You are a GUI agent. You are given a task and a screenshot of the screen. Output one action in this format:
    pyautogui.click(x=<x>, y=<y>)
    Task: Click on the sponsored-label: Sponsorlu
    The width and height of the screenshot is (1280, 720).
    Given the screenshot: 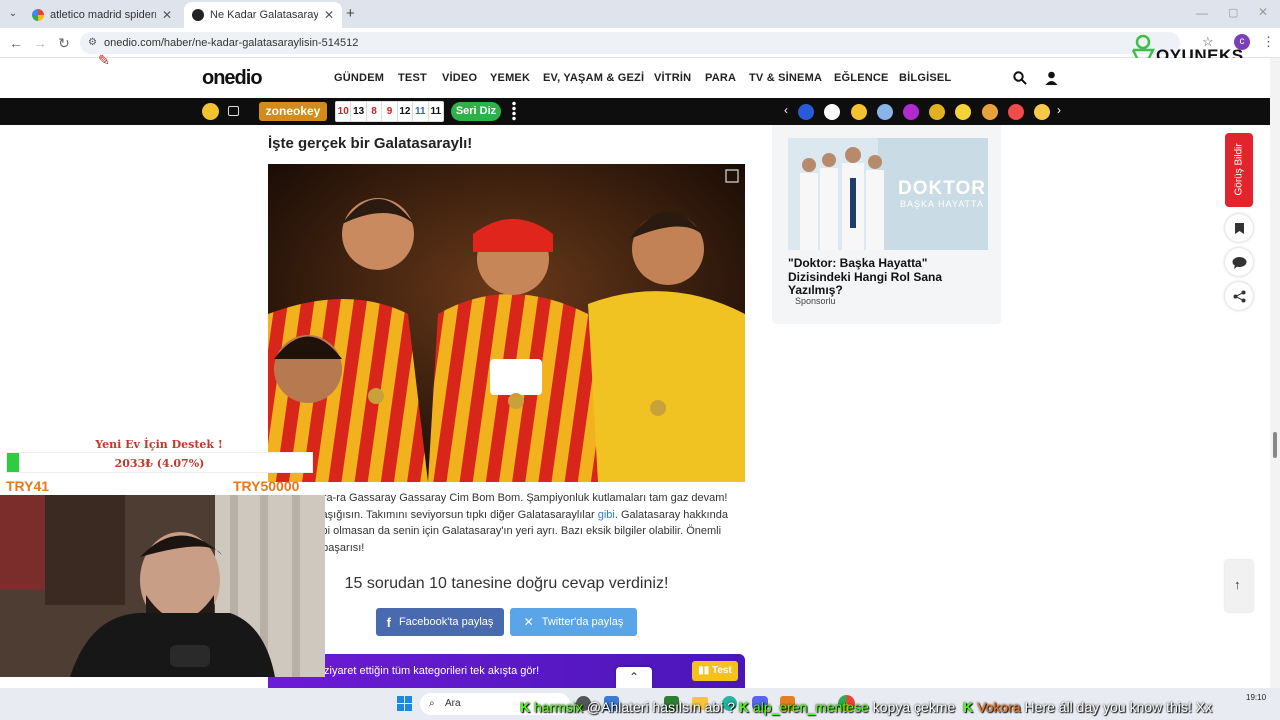 What is the action you would take?
    pyautogui.click(x=815, y=301)
    